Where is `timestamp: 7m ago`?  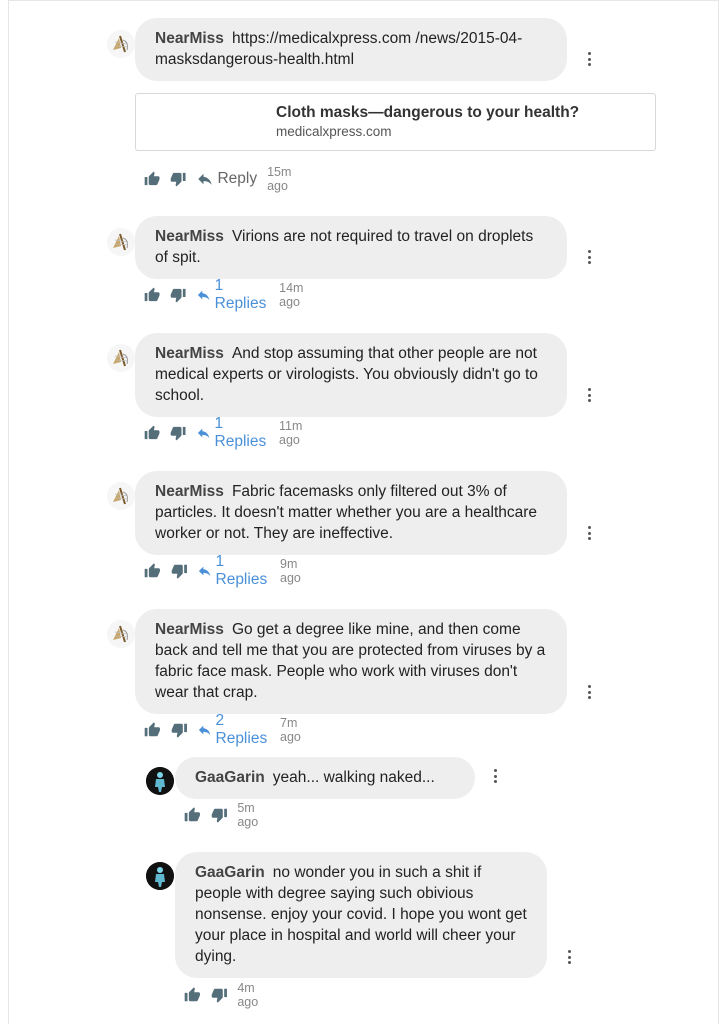 timestamp: 7m ago is located at coordinates (290, 730).